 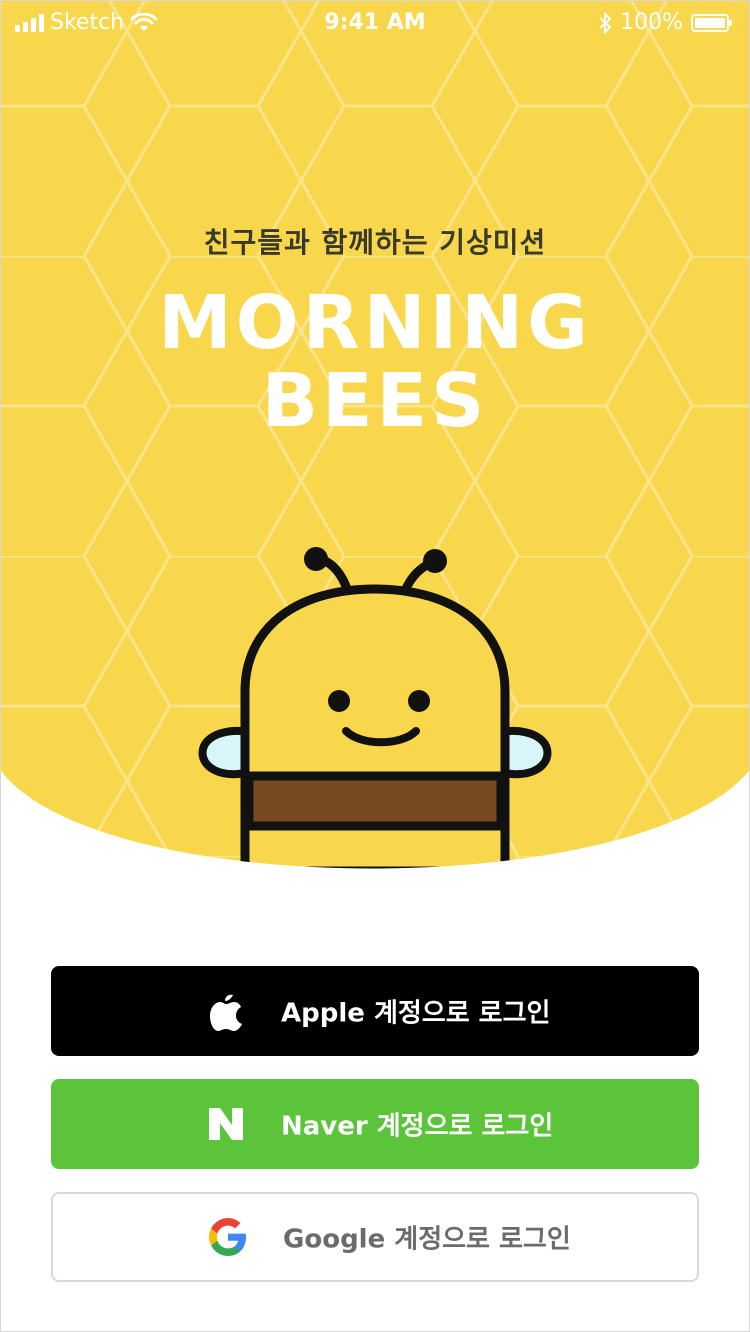 I want to click on bluetooth-icon, so click(x=605, y=22).